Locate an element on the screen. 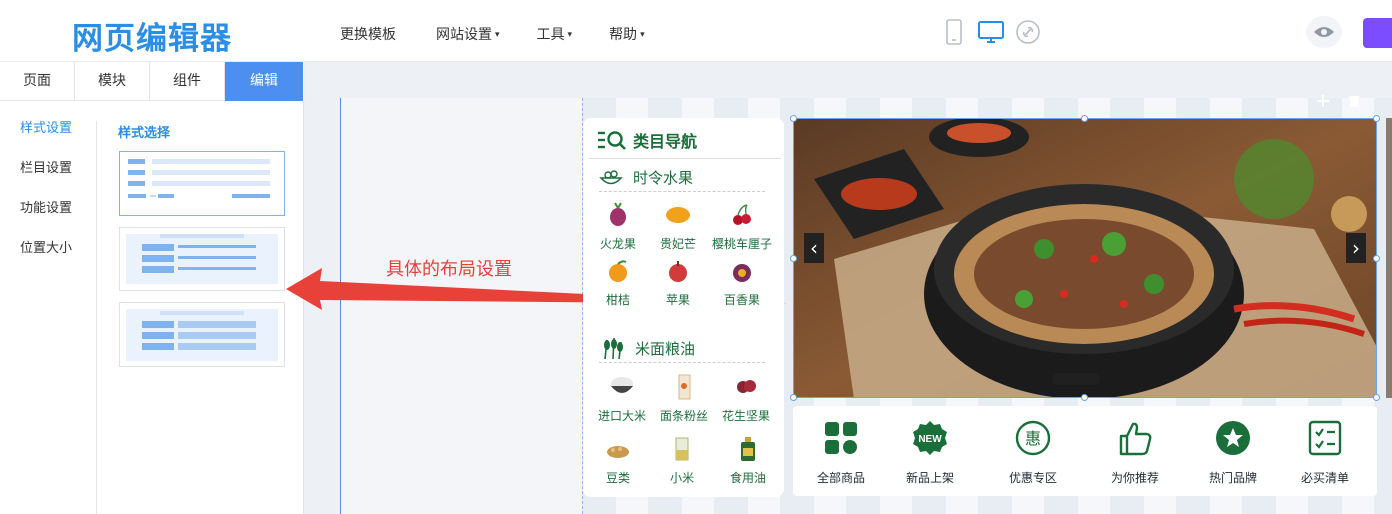 Image resolution: width=1392 pixels, height=514 pixels. mobile-icon is located at coordinates (954, 32).